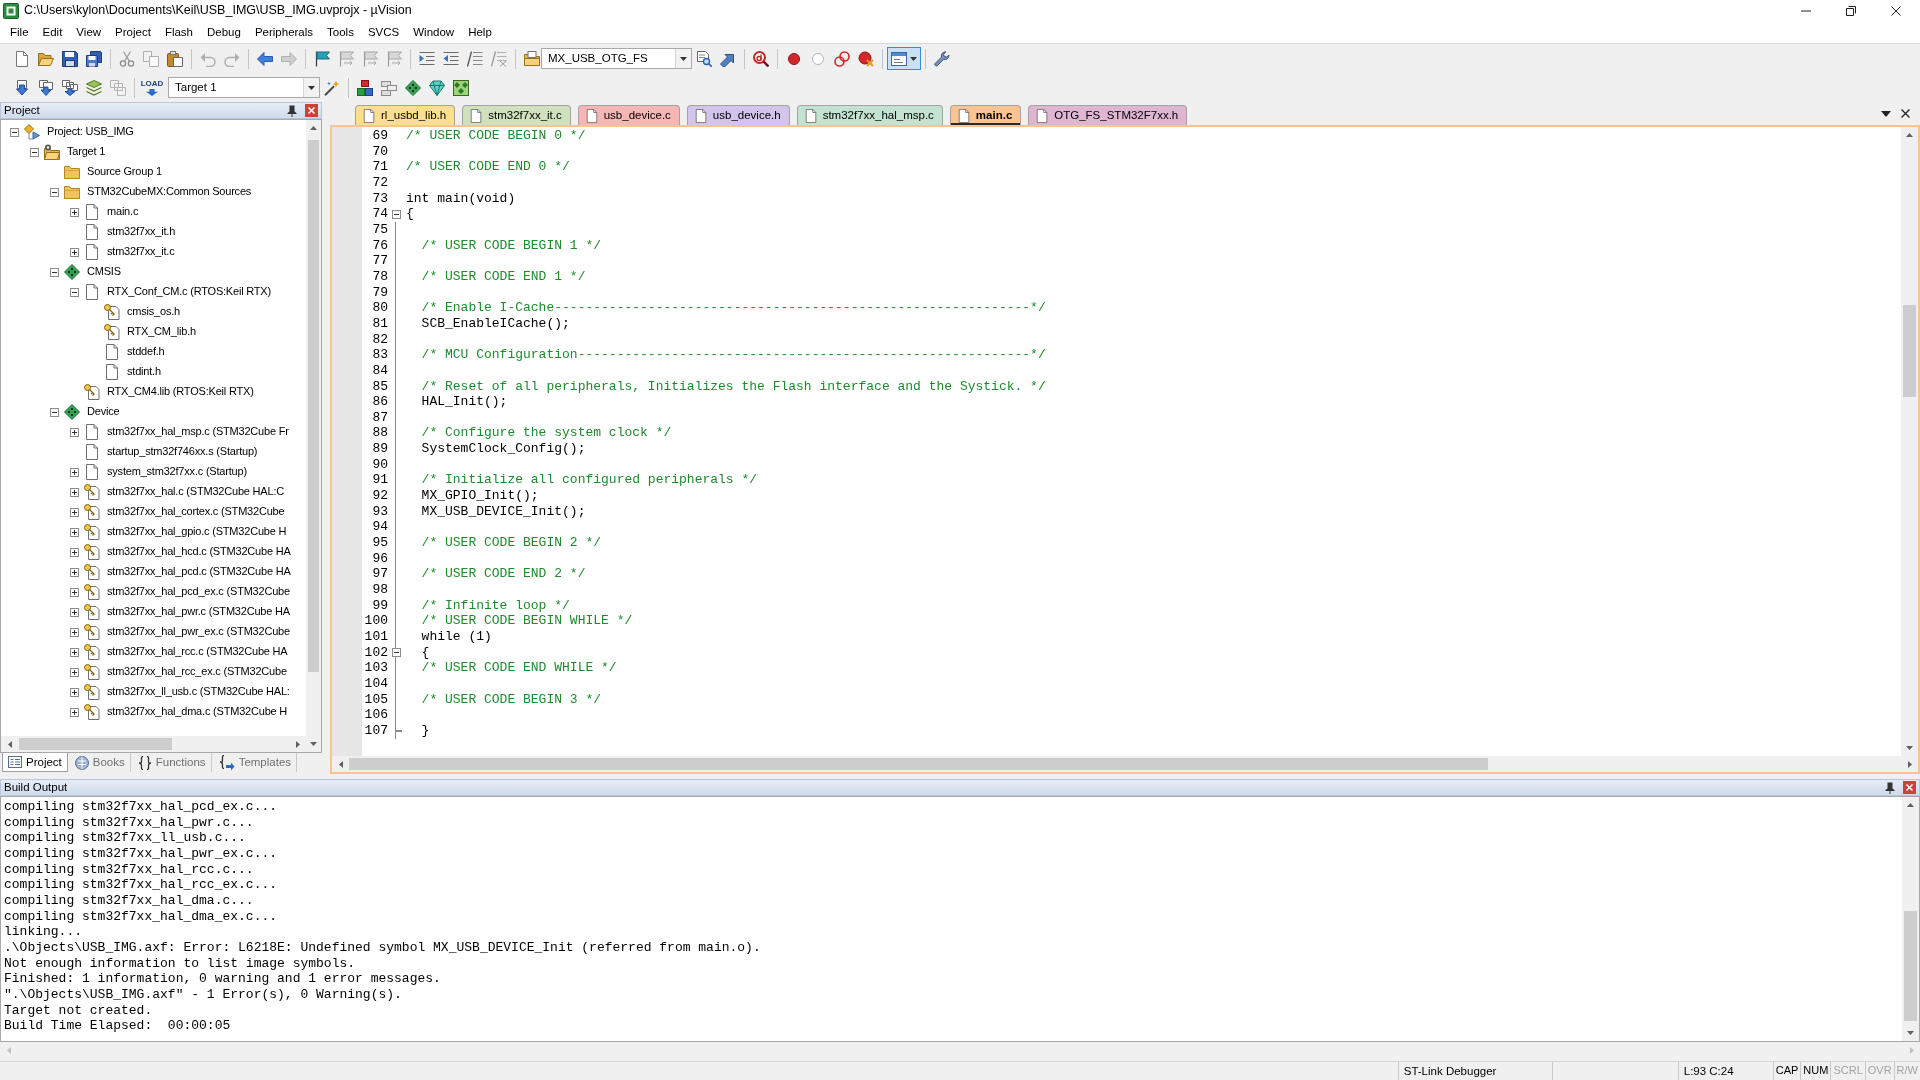 This screenshot has height=1080, width=1920. What do you see at coordinates (189, 292) in the screenshot?
I see `tree-item: RTX_Conf_CM.c (RTOS:Keil RTX)` at bounding box center [189, 292].